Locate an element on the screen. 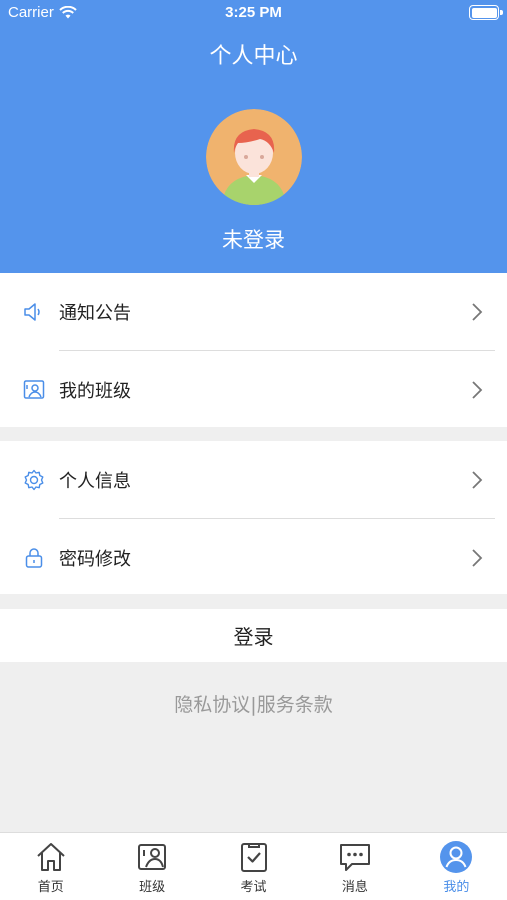 The height and width of the screenshot is (900, 507). tab-messages: 消息 is located at coordinates (354, 866).